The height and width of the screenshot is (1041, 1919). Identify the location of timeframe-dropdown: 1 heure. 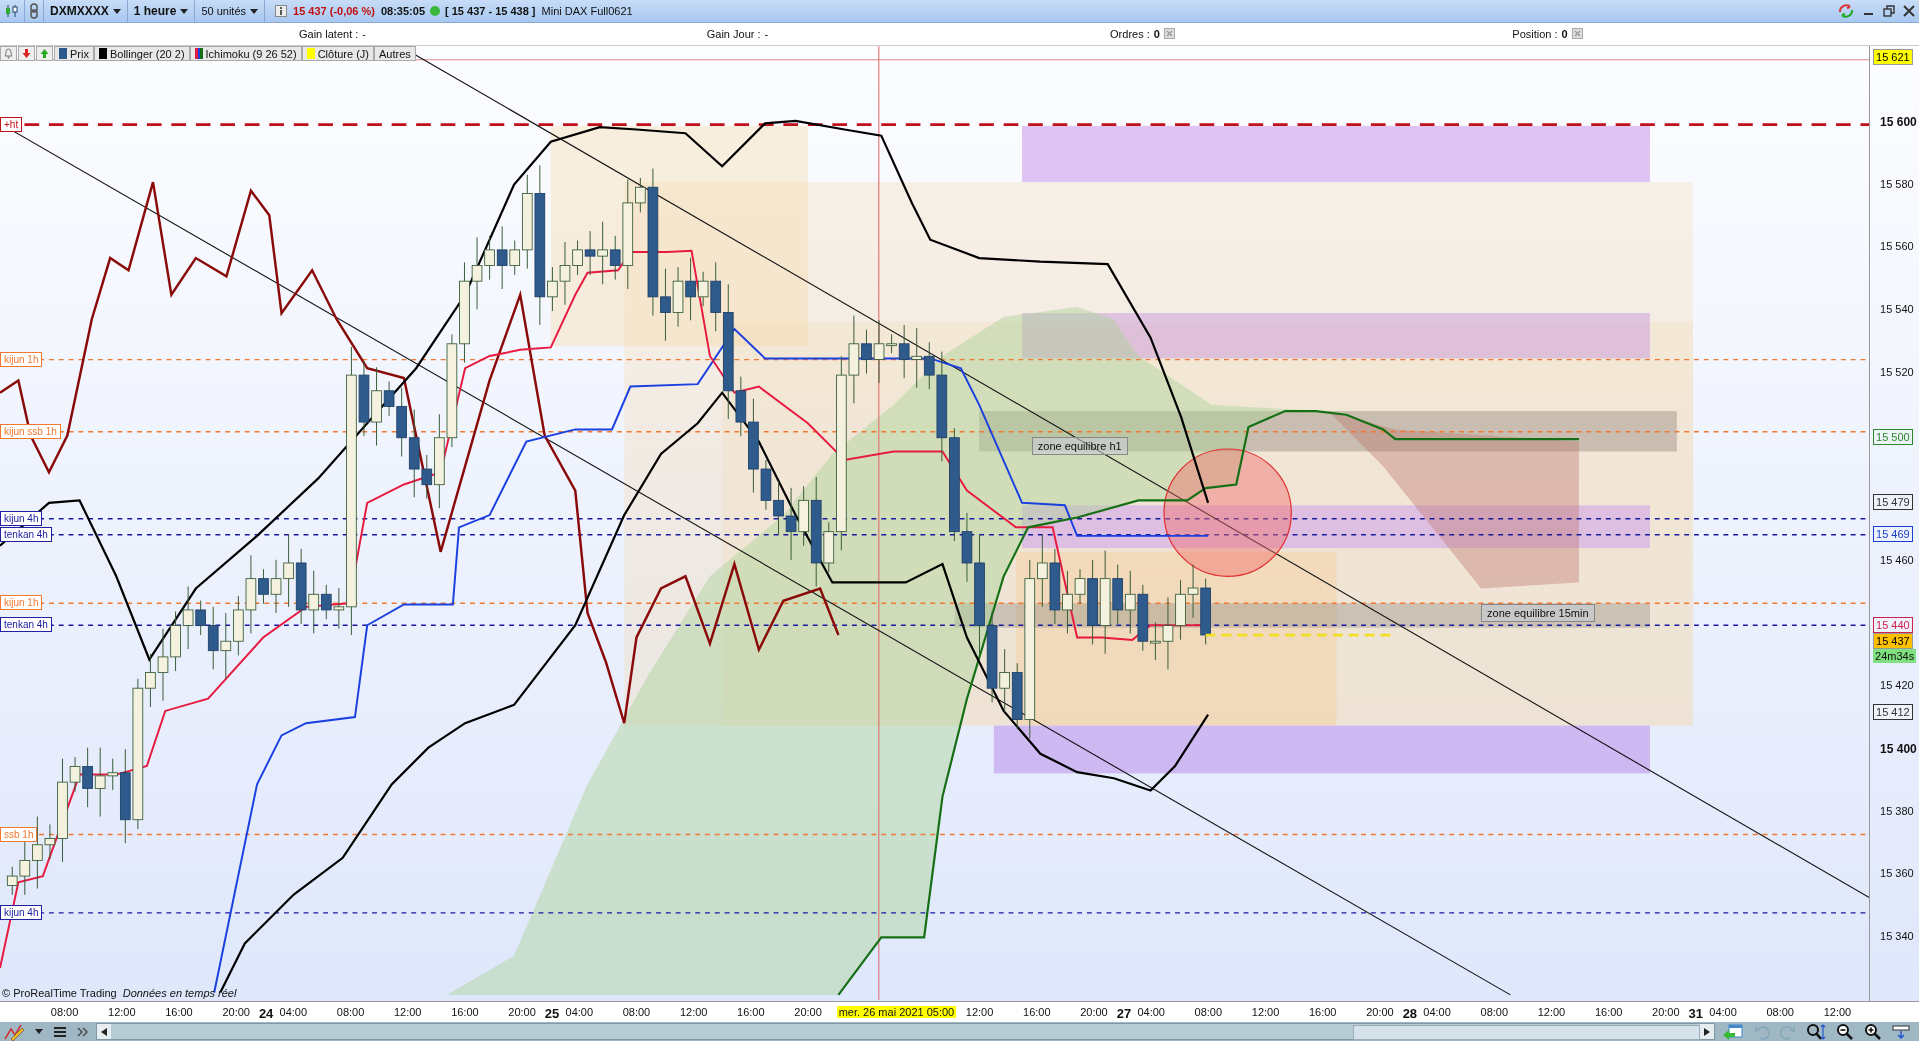
(161, 11).